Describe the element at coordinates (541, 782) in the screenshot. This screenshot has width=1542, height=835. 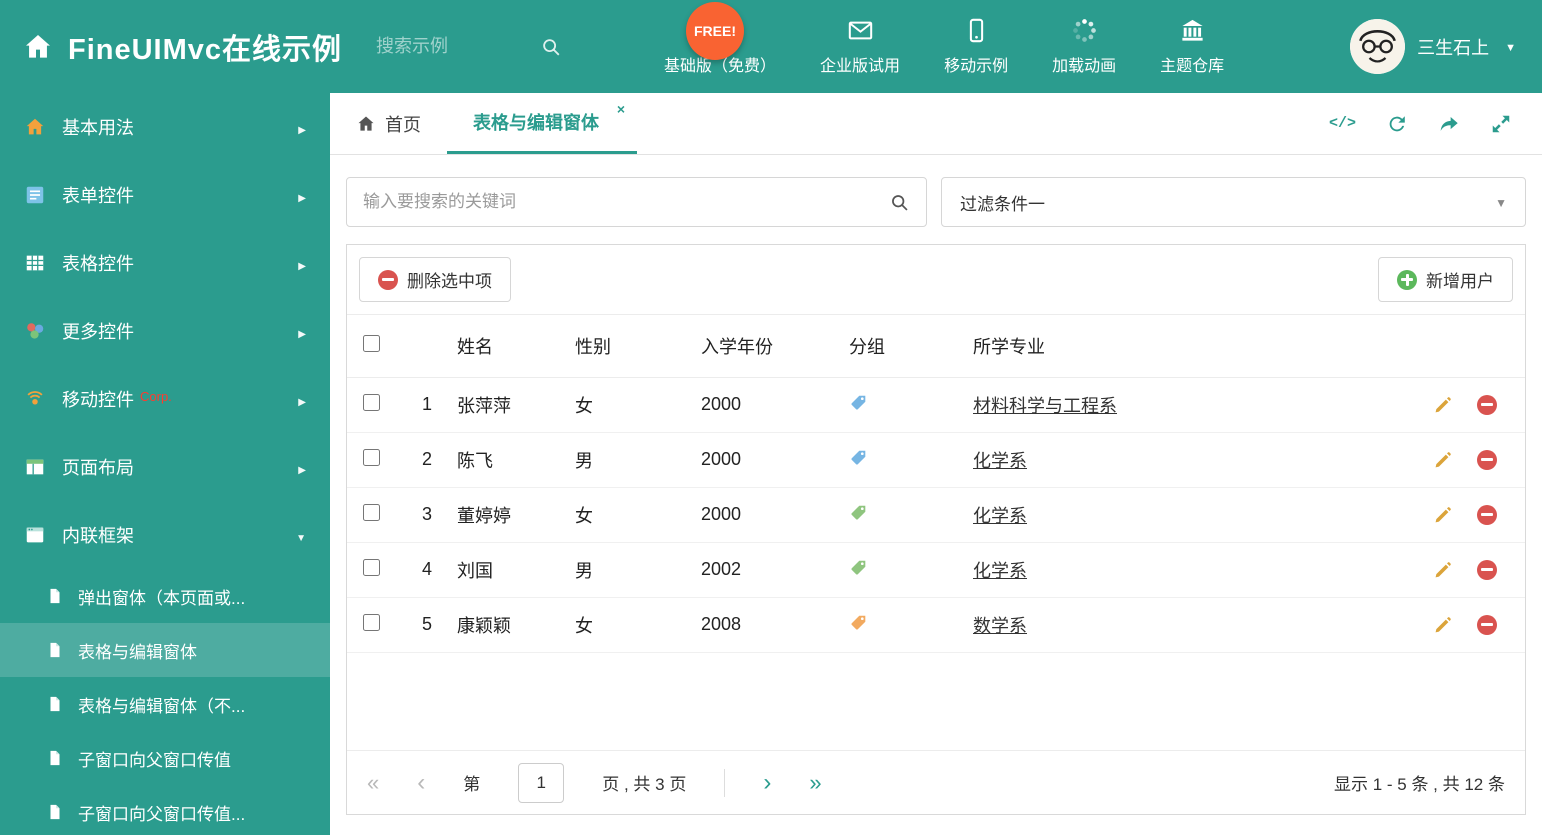
I see `page-number-input` at that location.